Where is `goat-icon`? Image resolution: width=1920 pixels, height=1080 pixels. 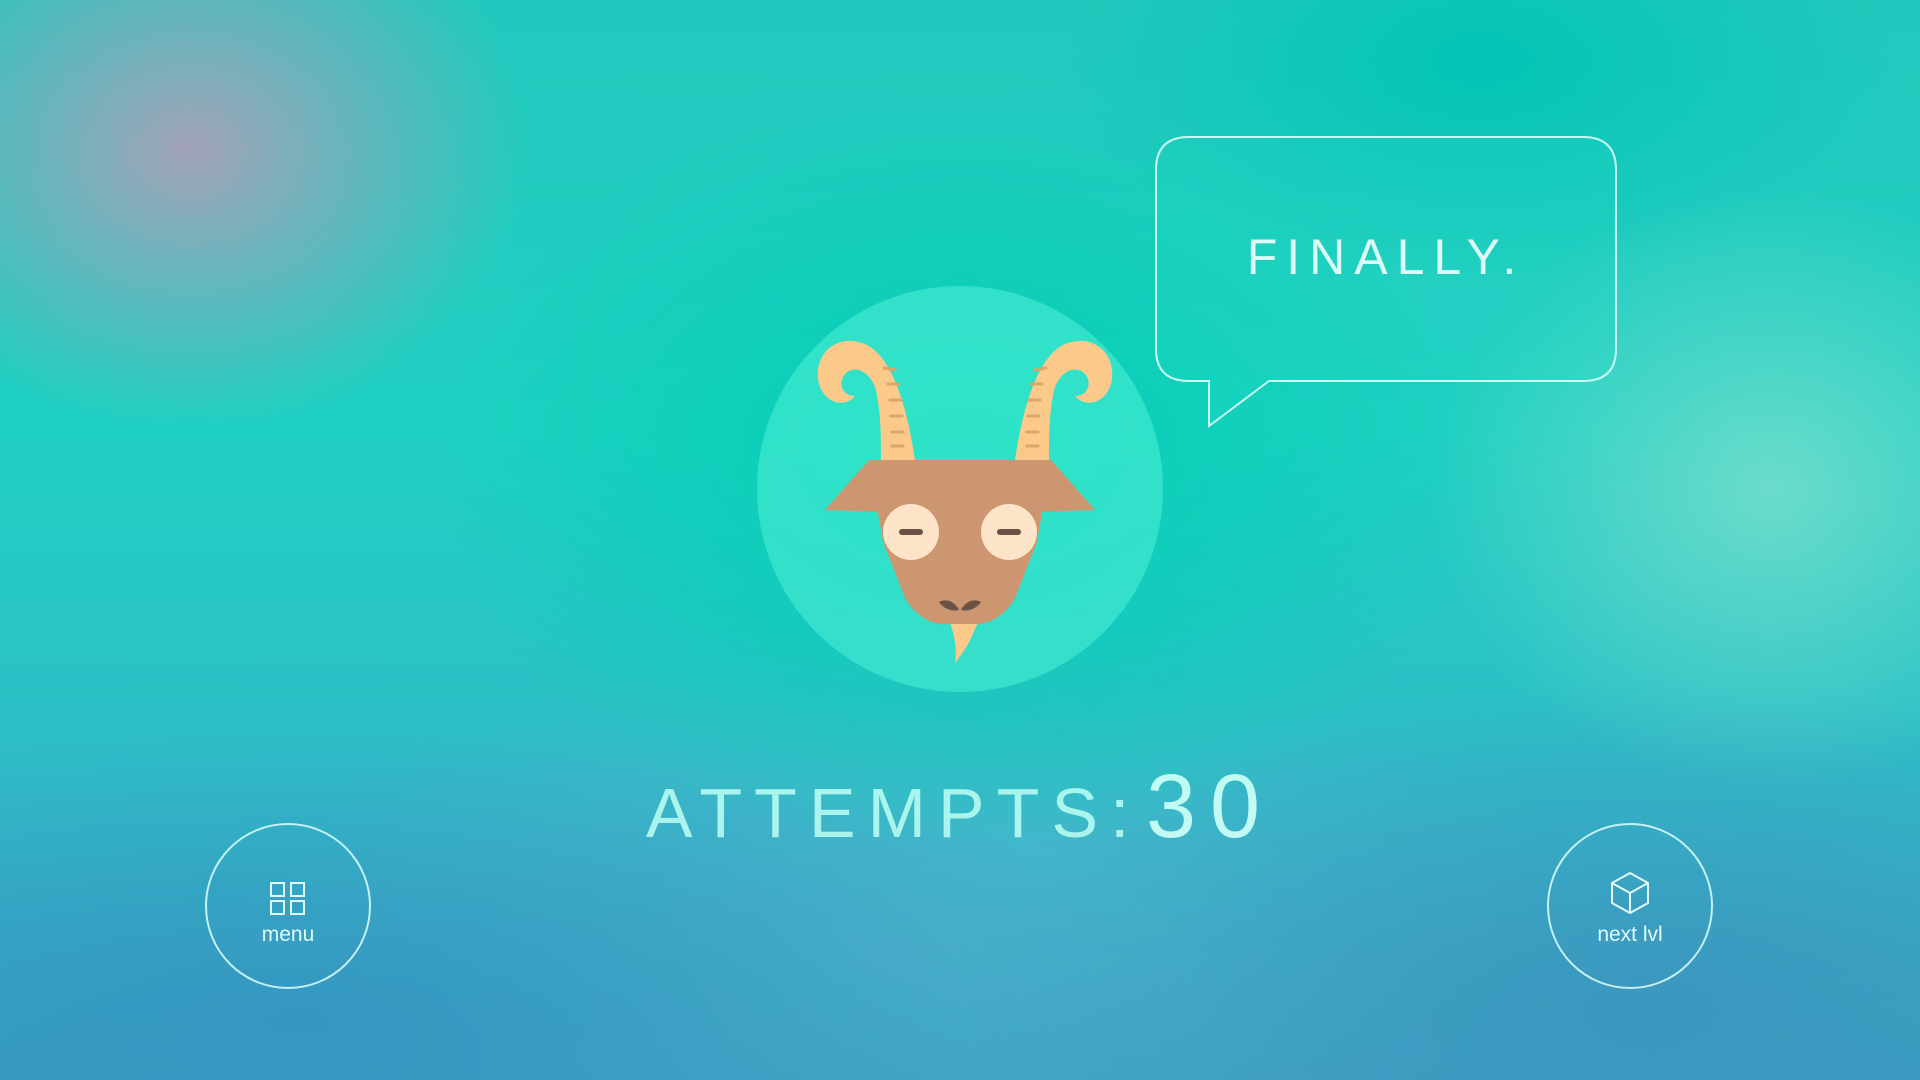
goat-icon is located at coordinates (965, 502).